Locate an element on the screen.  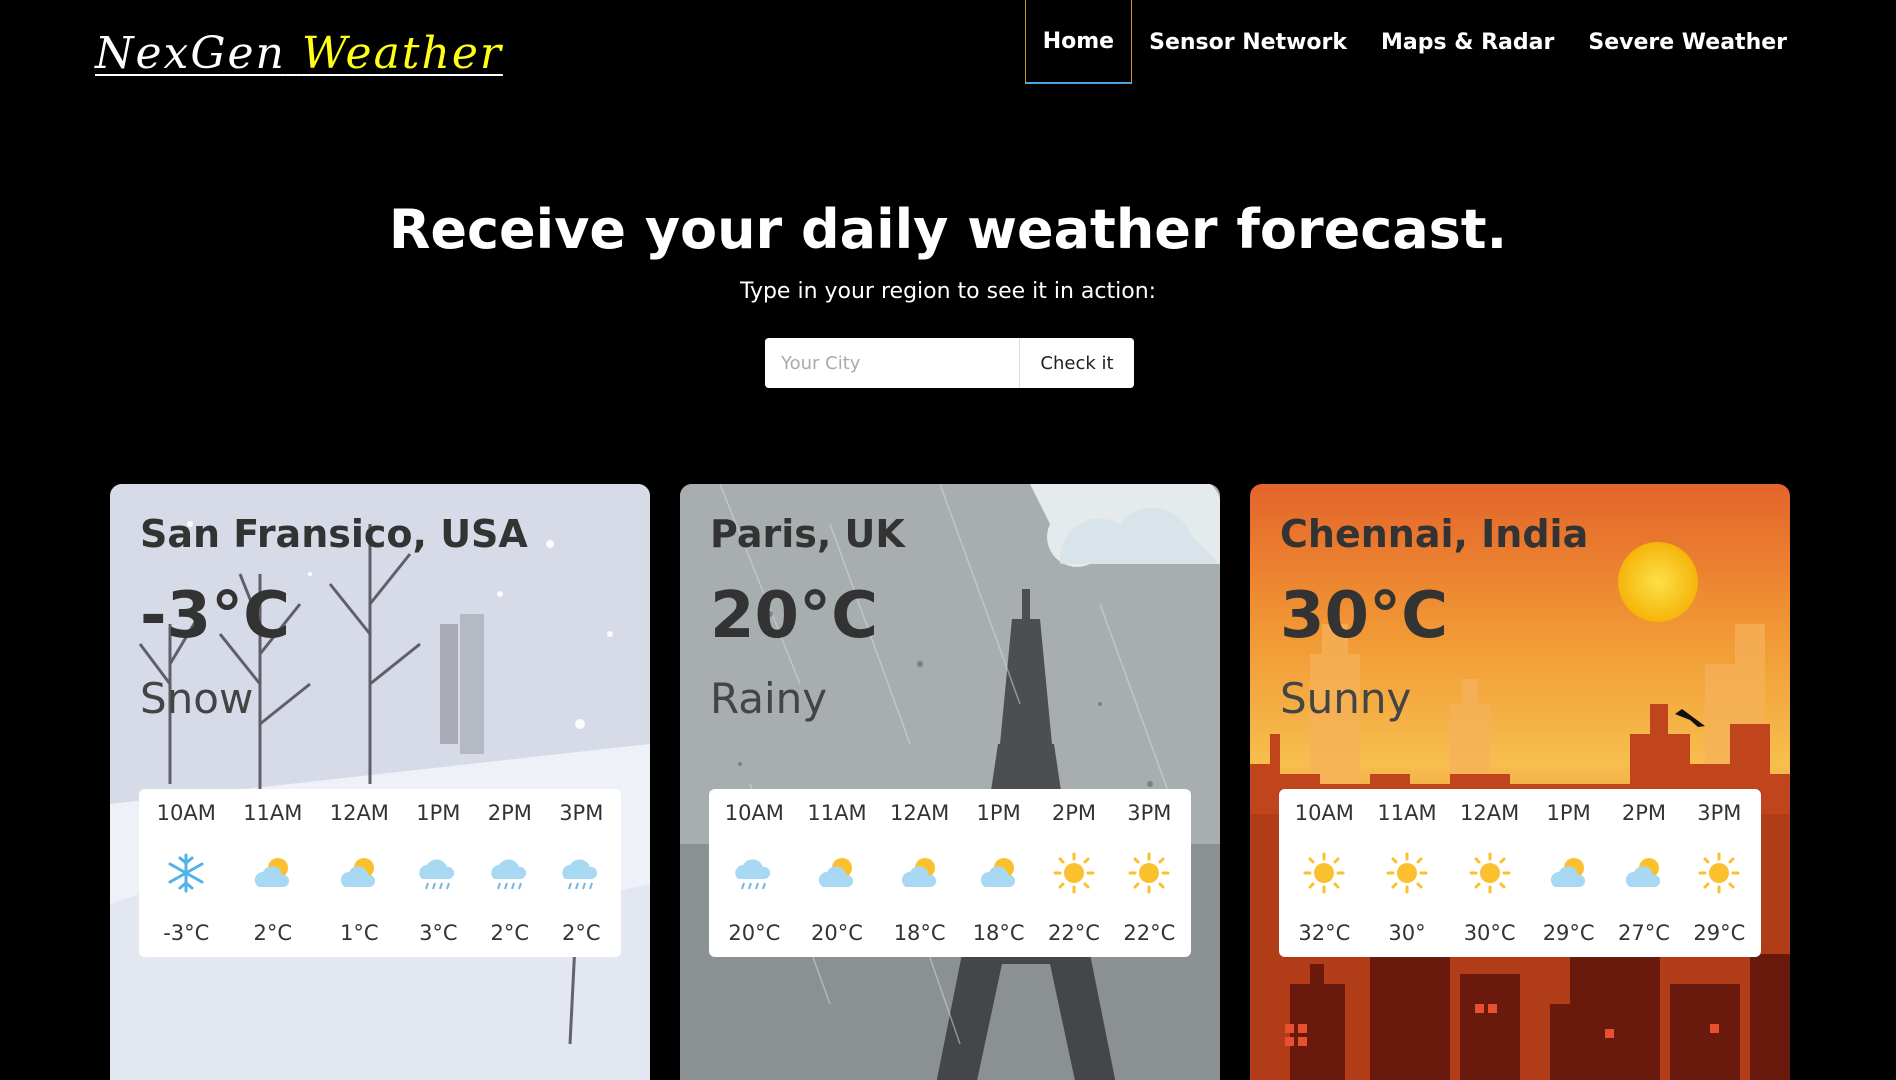
hourly-item: 3PM 29°C is located at coordinates (1719, 873).